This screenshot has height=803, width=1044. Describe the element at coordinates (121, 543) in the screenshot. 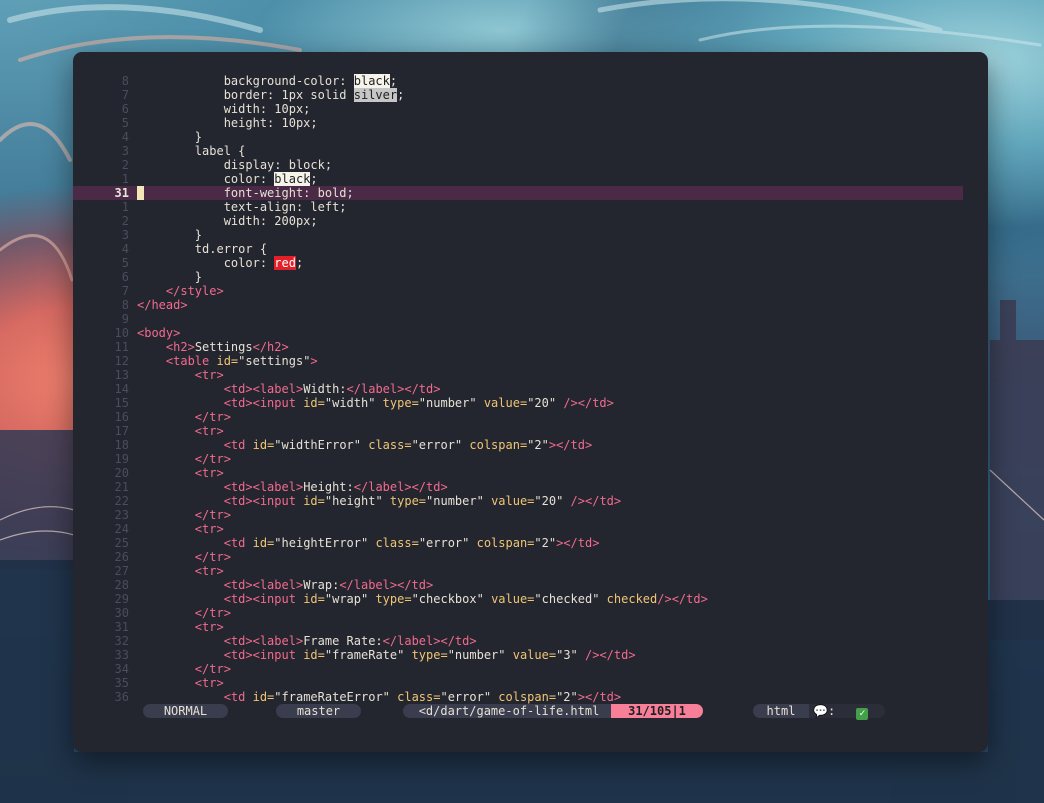

I see `line-number: 25` at that location.